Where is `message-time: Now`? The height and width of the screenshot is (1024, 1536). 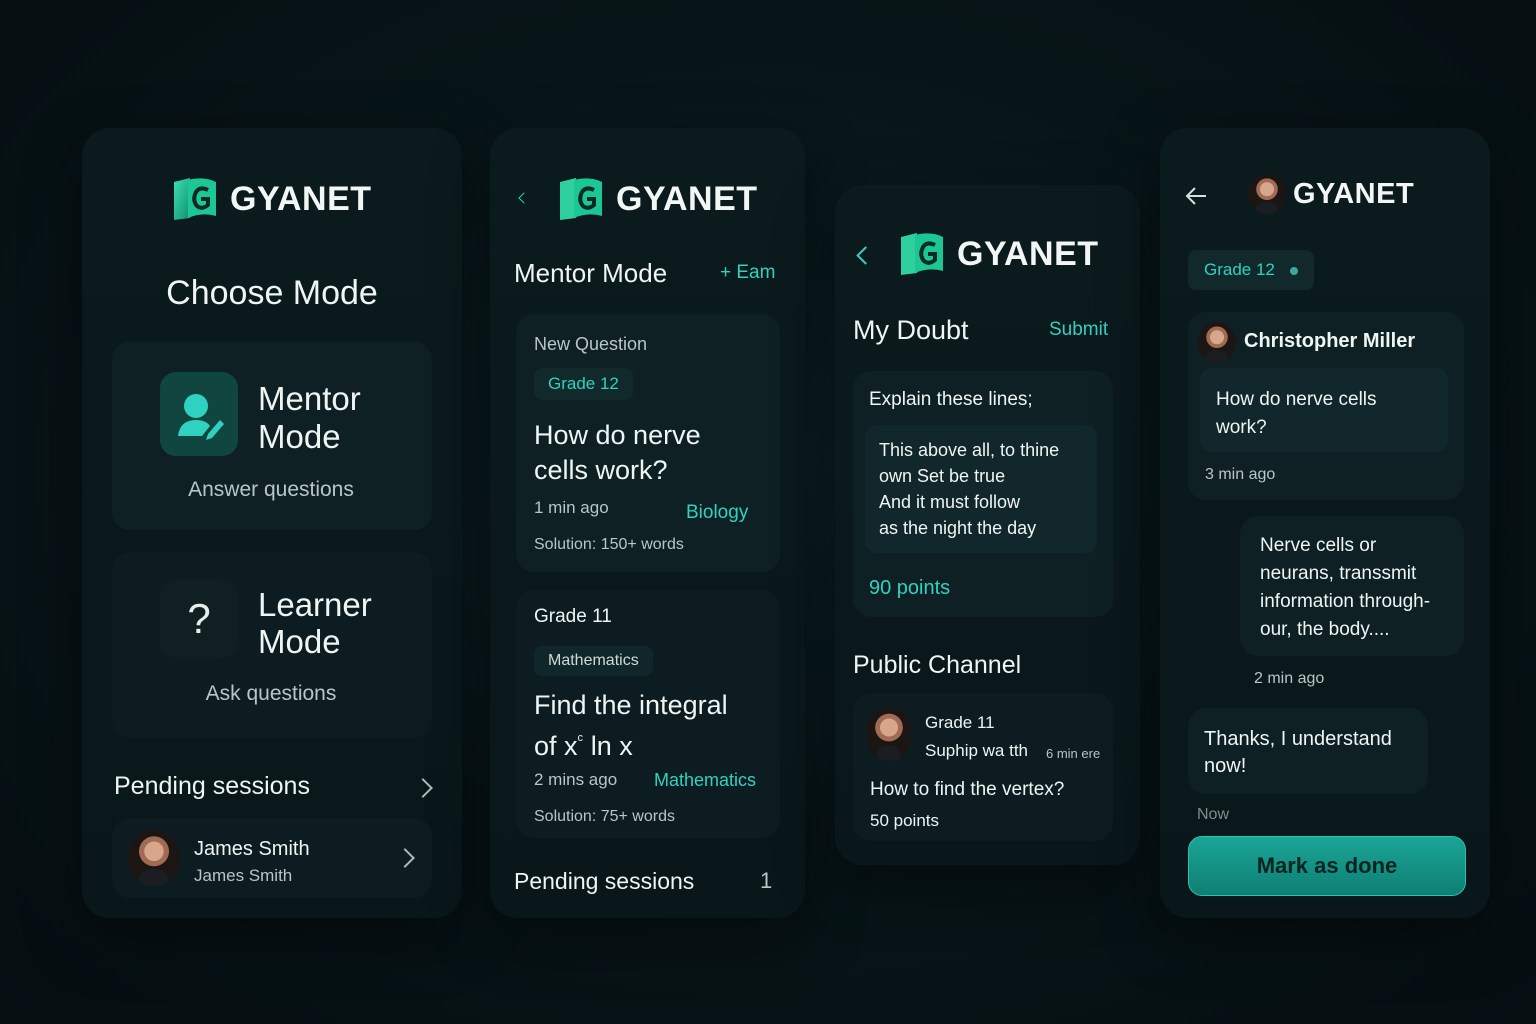 message-time: Now is located at coordinates (1213, 814).